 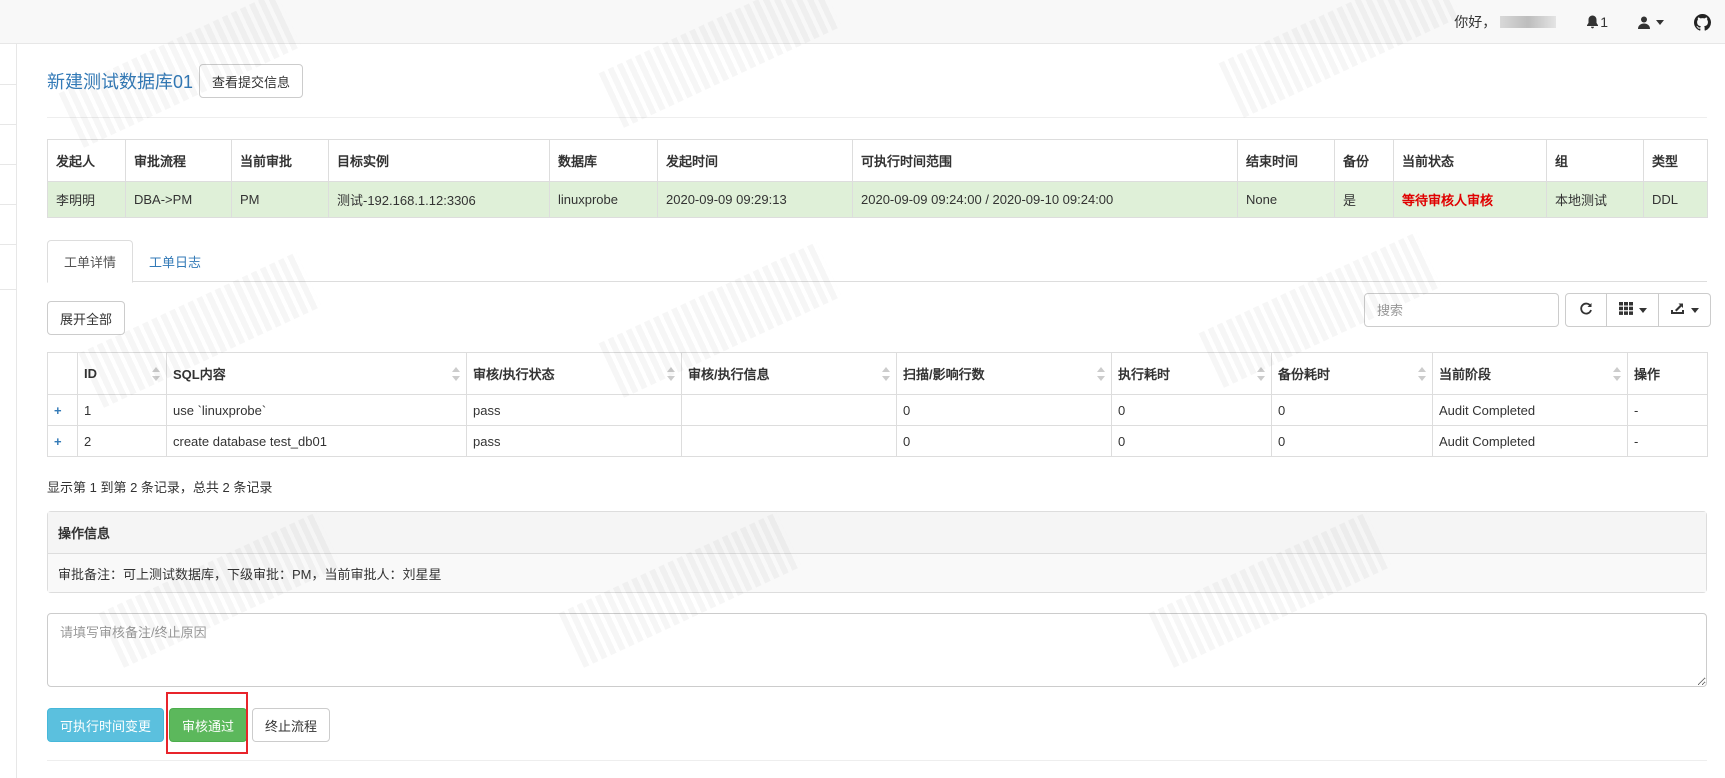 What do you see at coordinates (1651, 22) in the screenshot?
I see `user-menu-button` at bounding box center [1651, 22].